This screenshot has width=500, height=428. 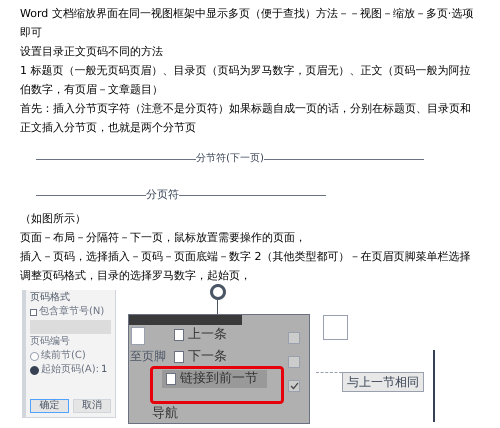 What do you see at coordinates (214, 379) in the screenshot?
I see `ribbon-button: 链接到前一节` at bounding box center [214, 379].